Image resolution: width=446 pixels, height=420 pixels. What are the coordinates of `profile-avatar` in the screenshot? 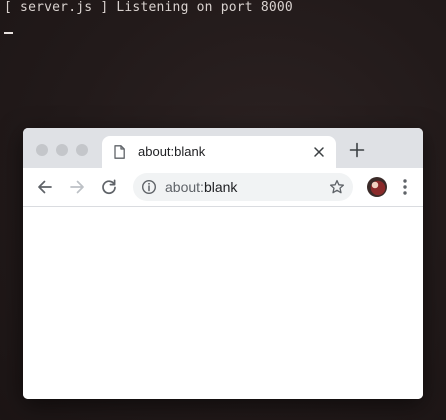 It's located at (377, 187).